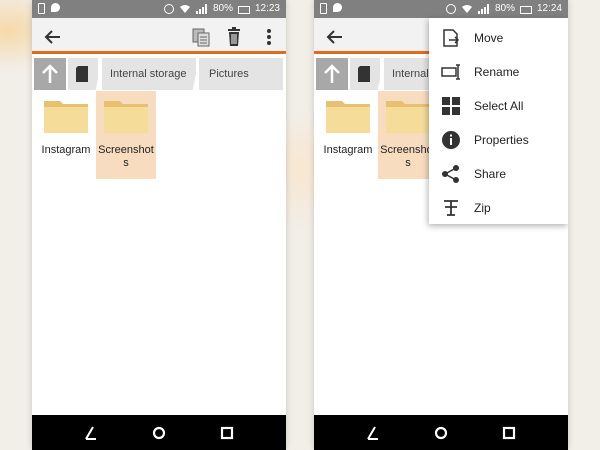 This screenshot has height=450, width=600. Describe the element at coordinates (451, 106) in the screenshot. I see `select-all-icon` at that location.